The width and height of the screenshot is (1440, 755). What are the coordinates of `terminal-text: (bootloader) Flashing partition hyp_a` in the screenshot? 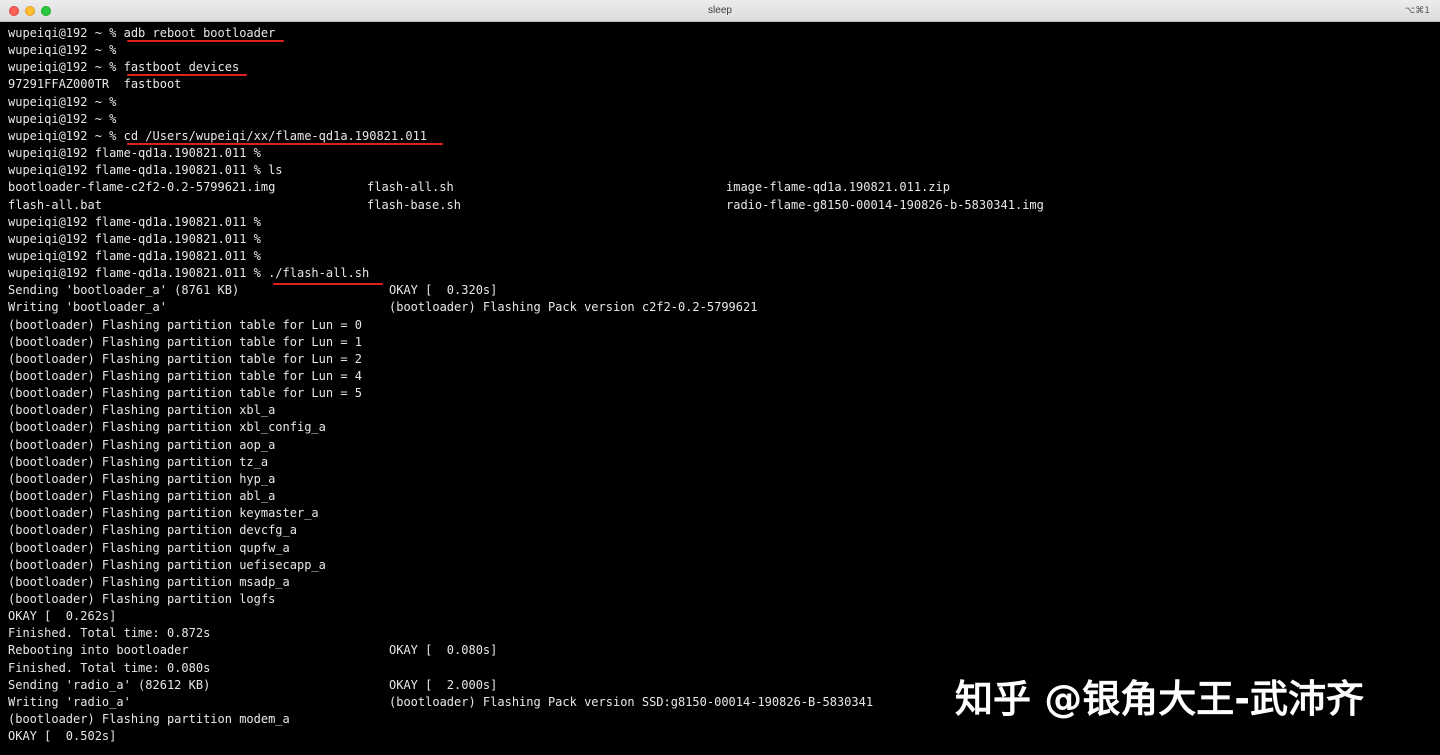 It's located at (142, 478).